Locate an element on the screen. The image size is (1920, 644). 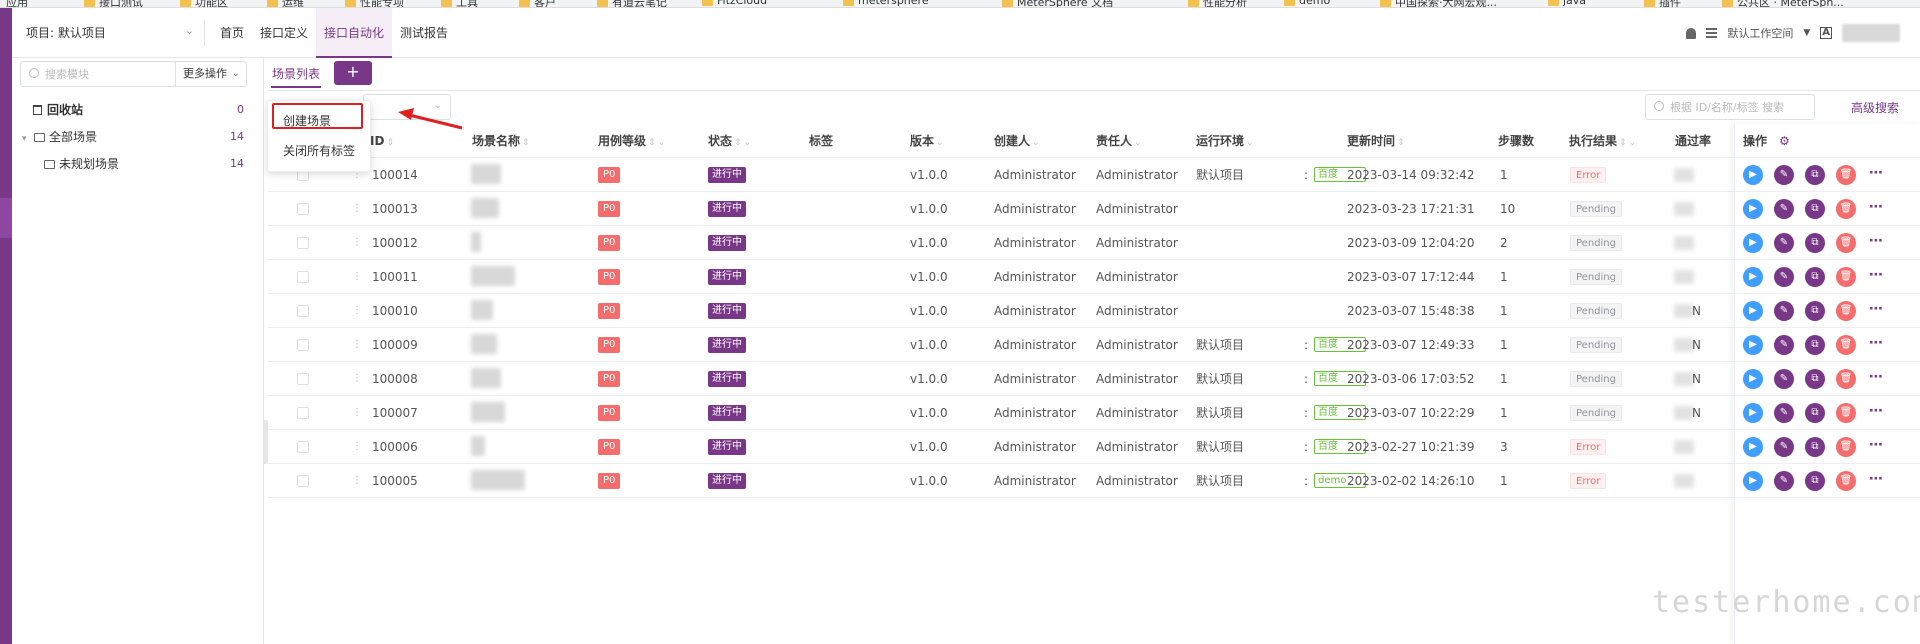
bookmark-item: demo is located at coordinates (1307, 3).